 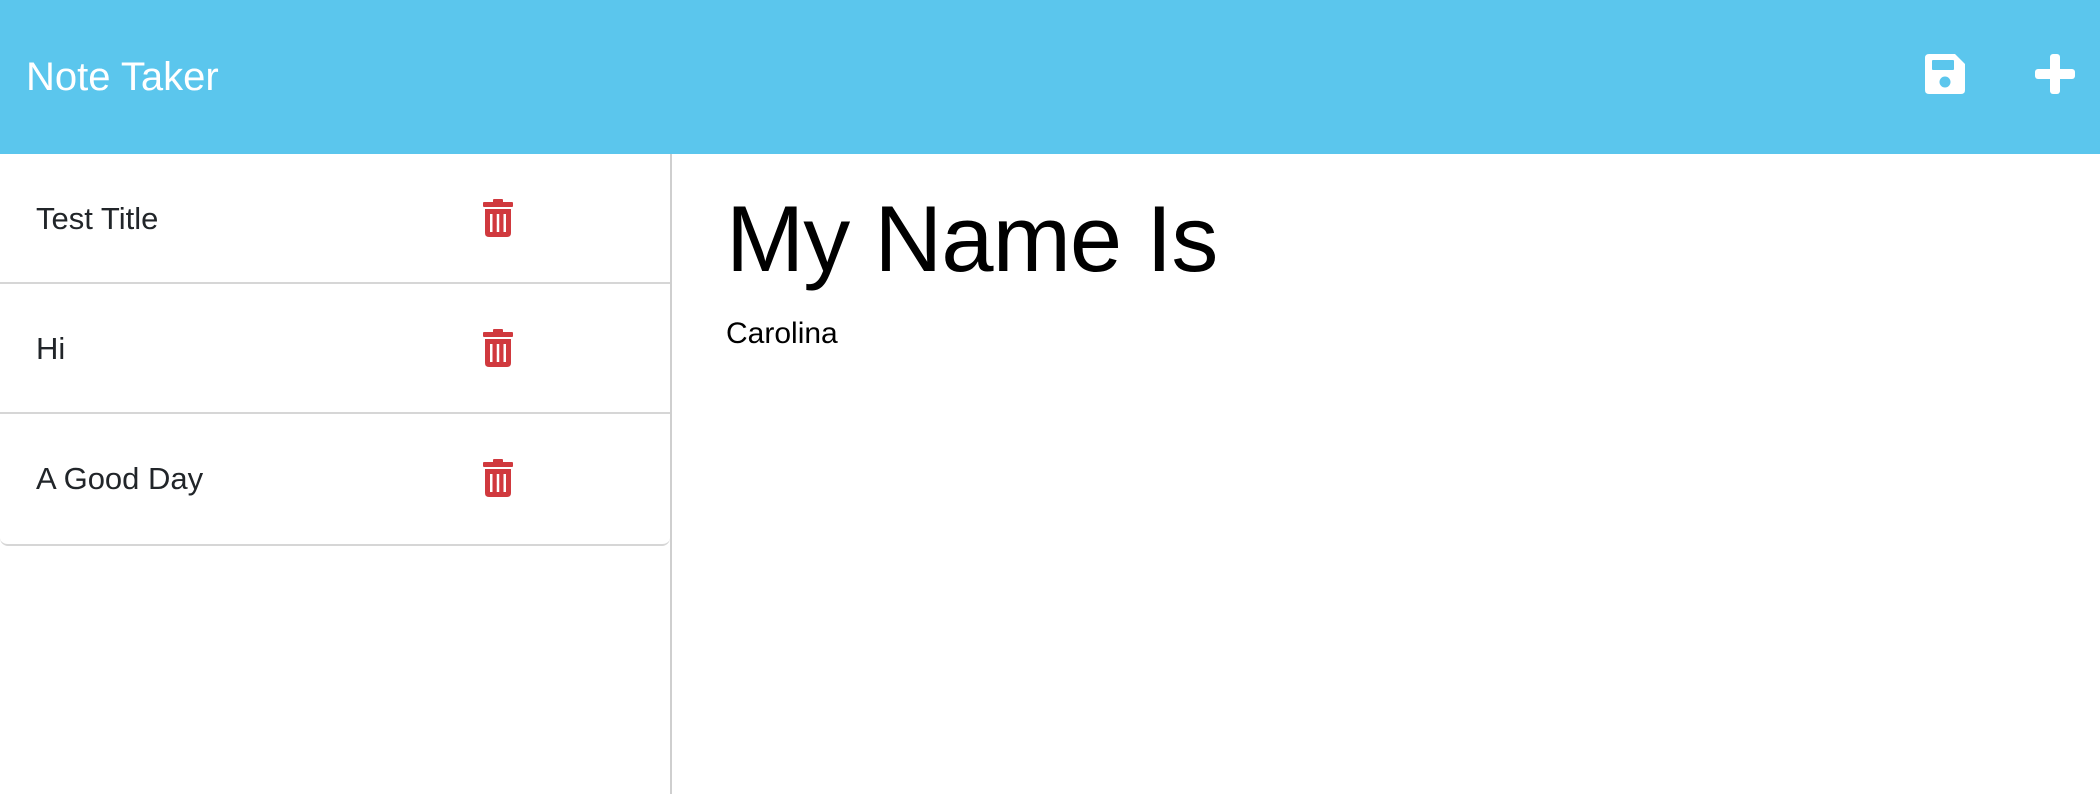 I want to click on floppy-disk-icon, so click(x=1945, y=74).